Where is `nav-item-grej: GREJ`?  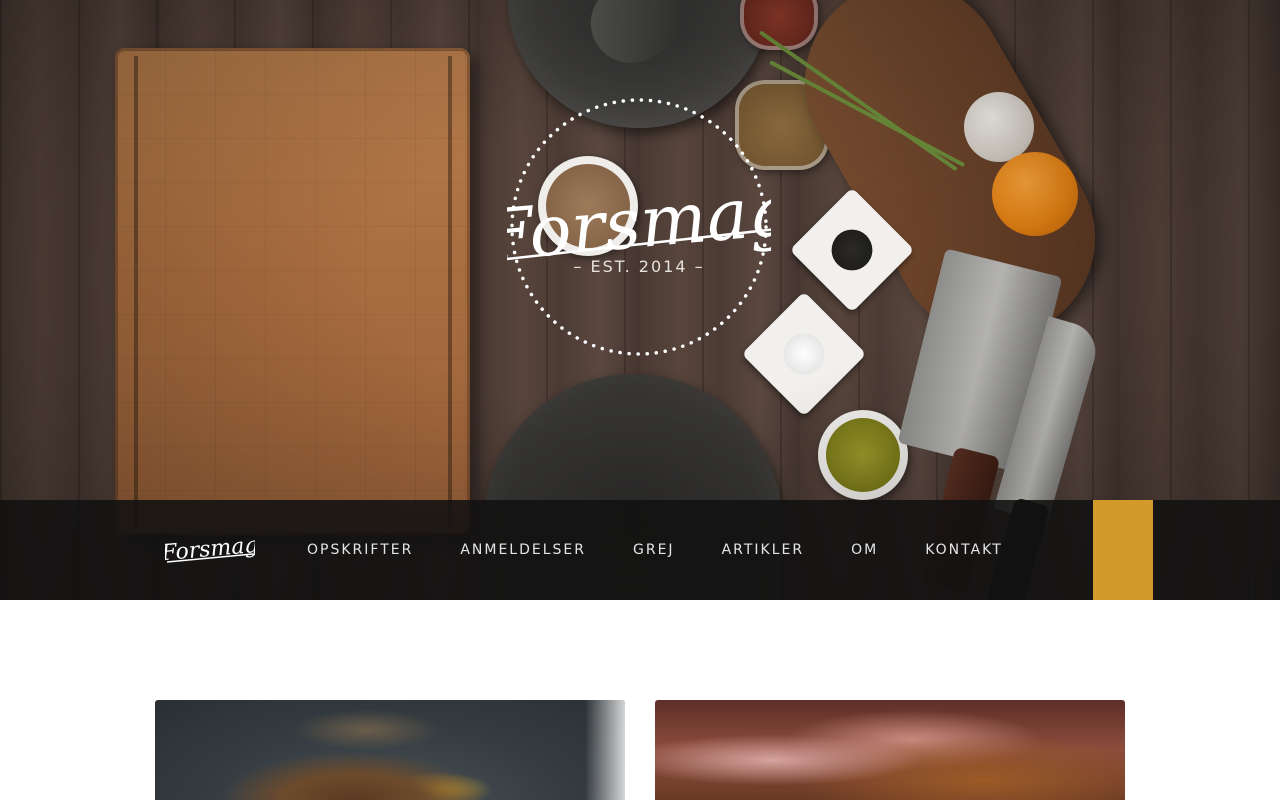 nav-item-grej: GREJ is located at coordinates (654, 550).